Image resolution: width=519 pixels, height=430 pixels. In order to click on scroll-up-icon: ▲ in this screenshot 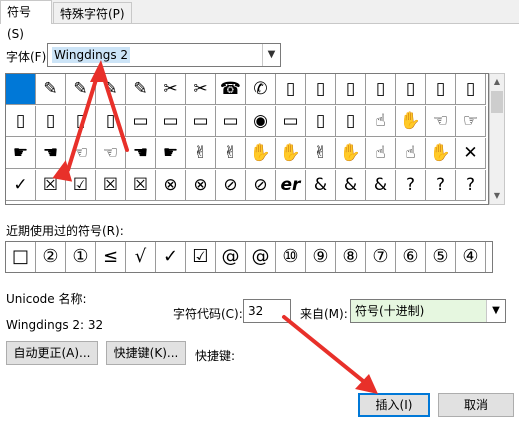, I will do `click(497, 82)`.